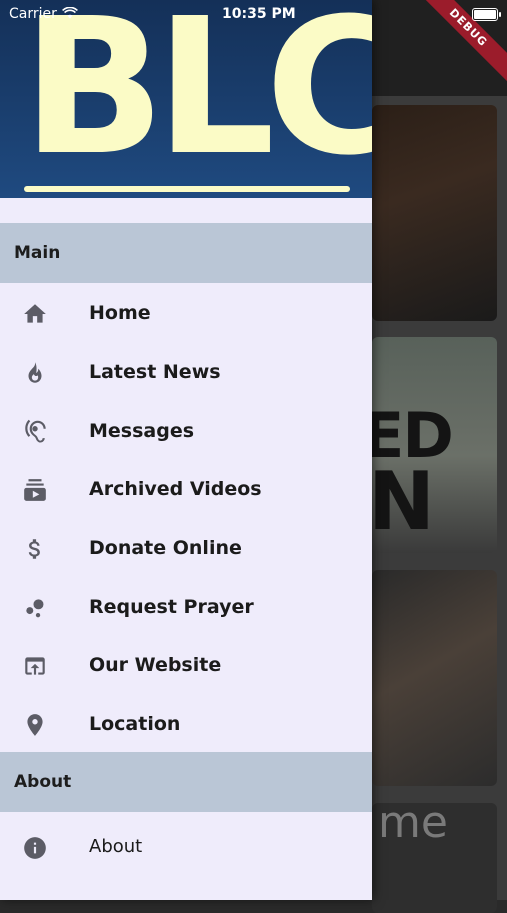  I want to click on drawer-item-label: Messages, so click(142, 431).